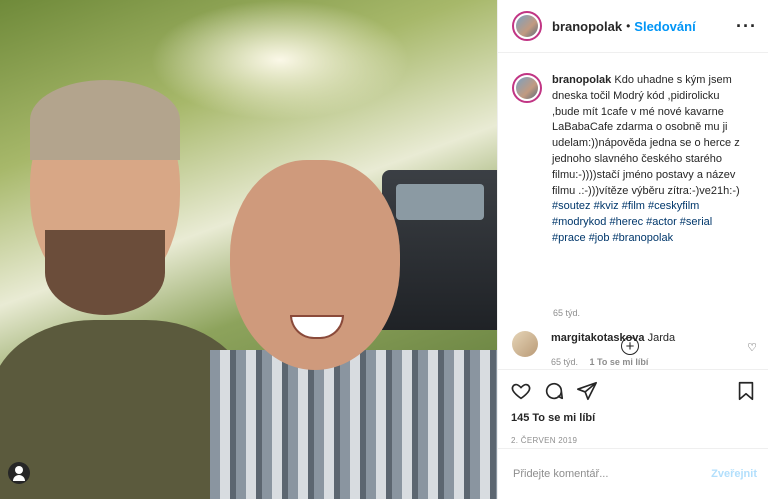  I want to click on comment-username: margitakotaskova, so click(598, 338).